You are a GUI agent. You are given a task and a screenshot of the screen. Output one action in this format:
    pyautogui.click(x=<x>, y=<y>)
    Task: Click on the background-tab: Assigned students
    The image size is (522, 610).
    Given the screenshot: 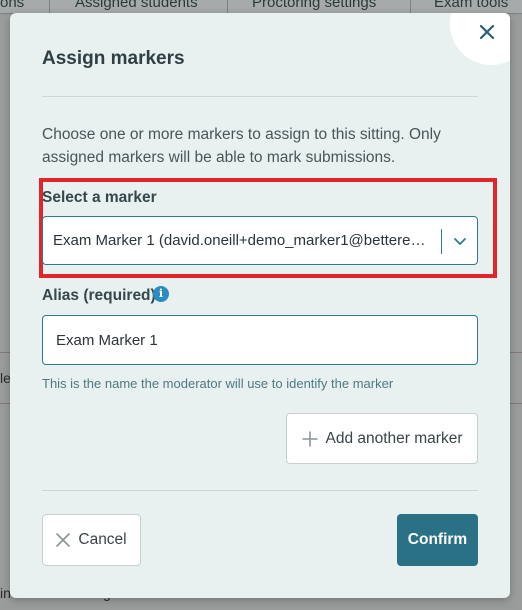 What is the action you would take?
    pyautogui.click(x=136, y=5)
    